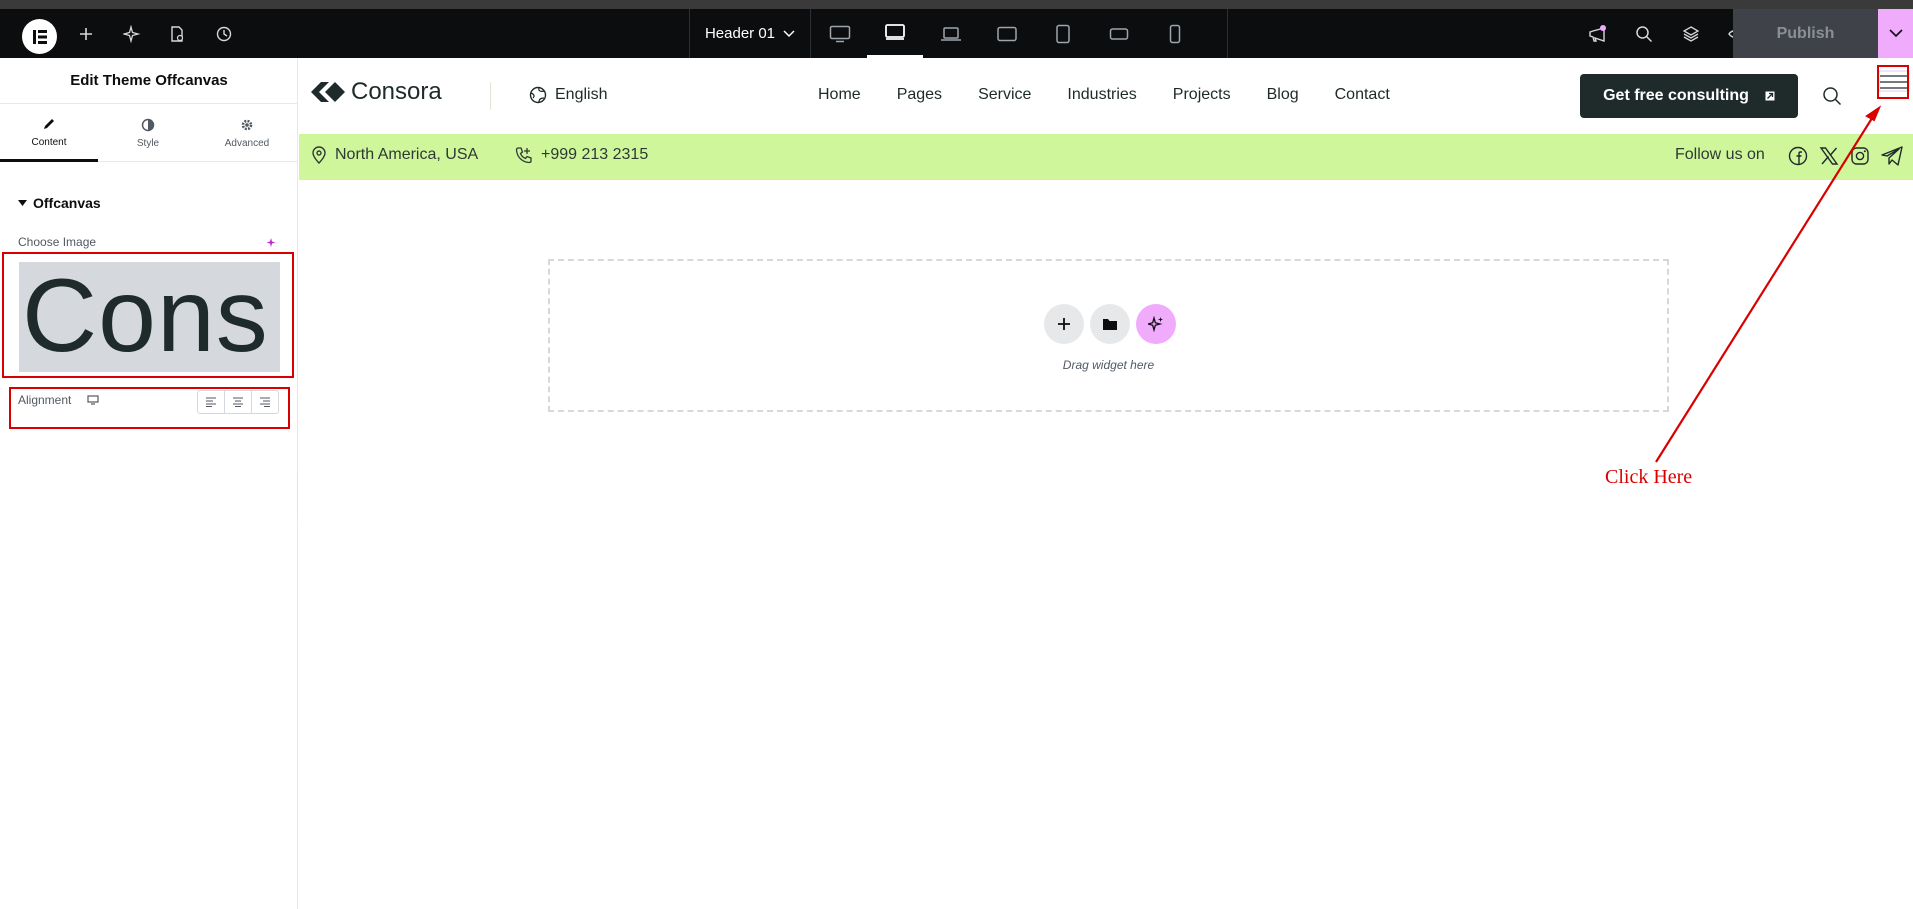 This screenshot has height=909, width=1913. What do you see at coordinates (49, 133) in the screenshot?
I see `tab-content: Content` at bounding box center [49, 133].